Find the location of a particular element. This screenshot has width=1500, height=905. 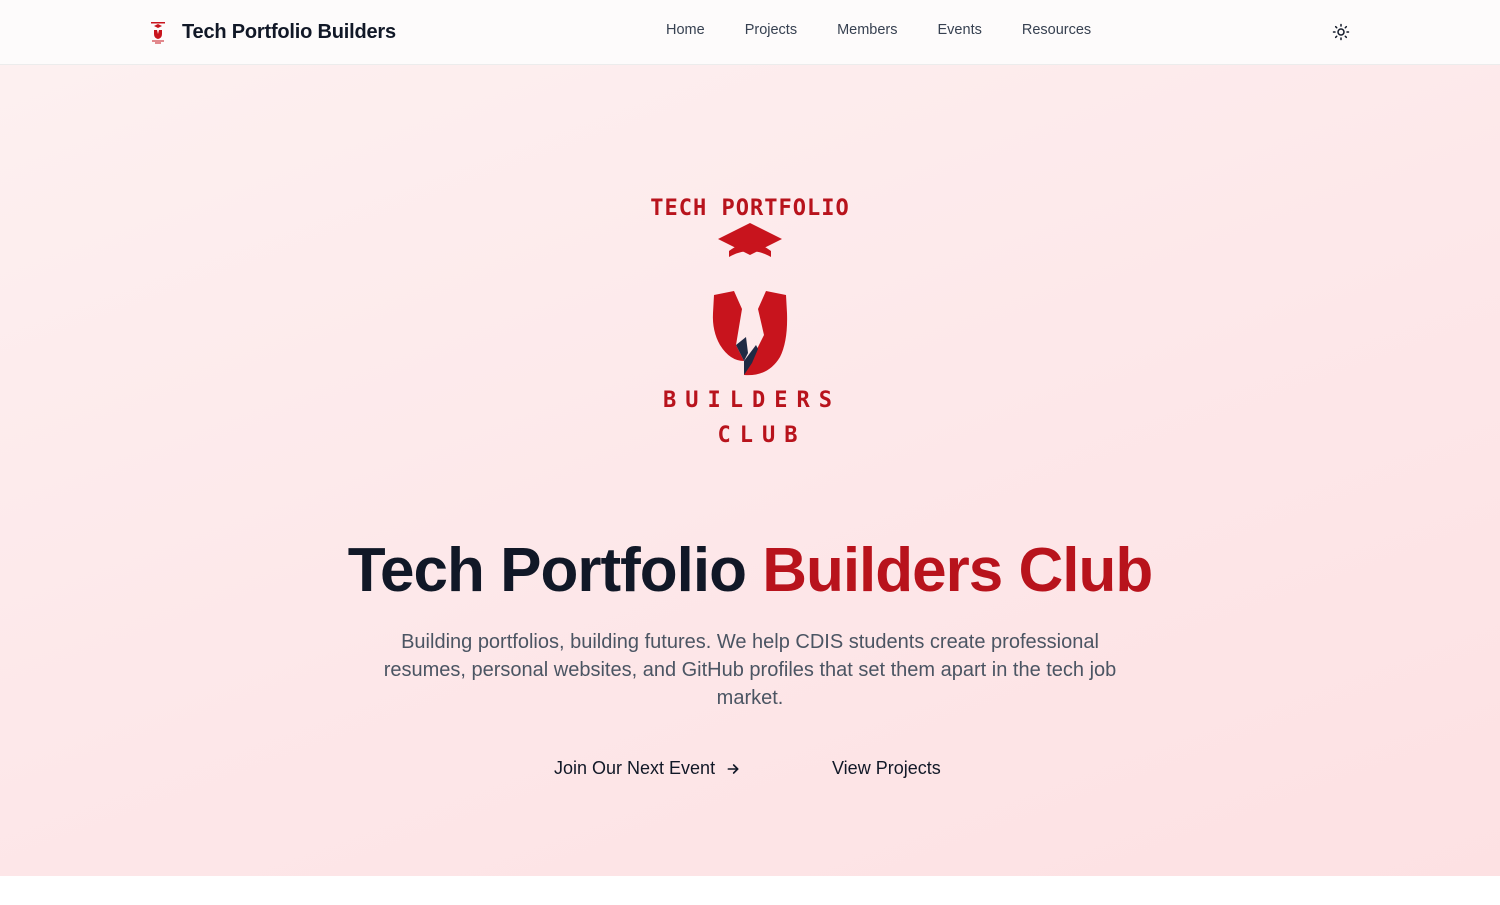

page-bottom-band is located at coordinates (750, 890).